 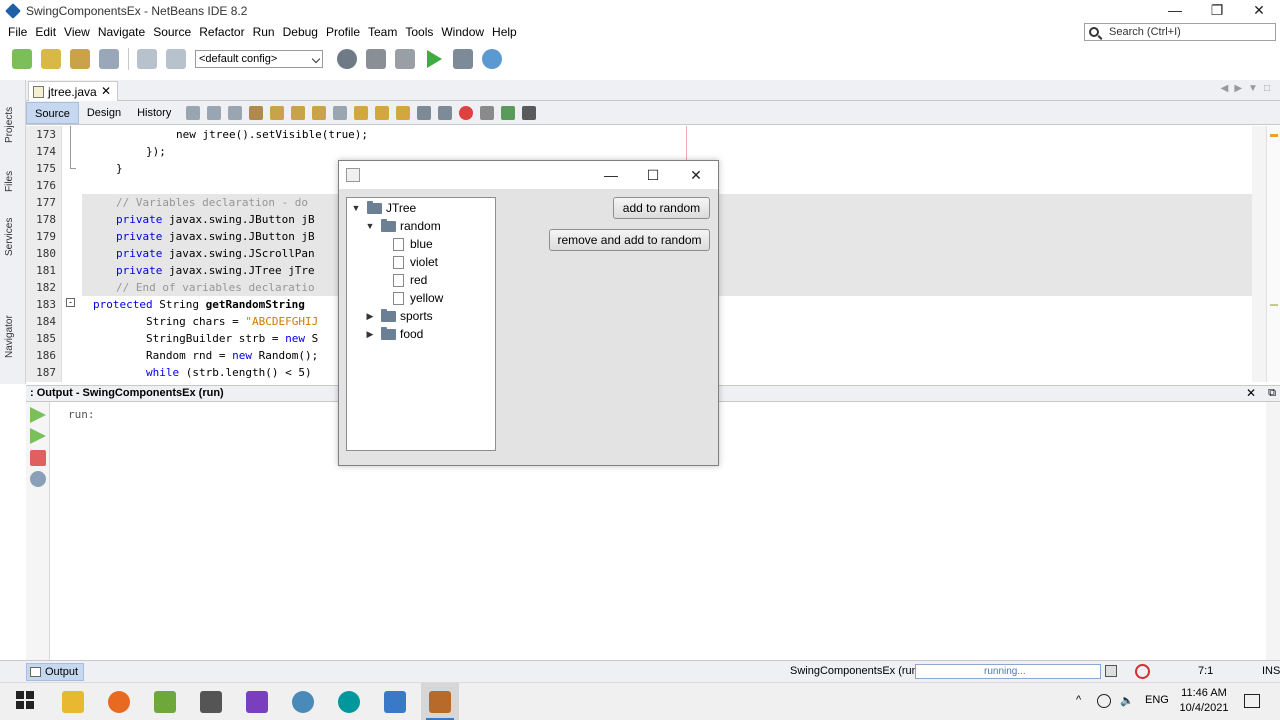 What do you see at coordinates (440, 702) in the screenshot?
I see `java-app-icon` at bounding box center [440, 702].